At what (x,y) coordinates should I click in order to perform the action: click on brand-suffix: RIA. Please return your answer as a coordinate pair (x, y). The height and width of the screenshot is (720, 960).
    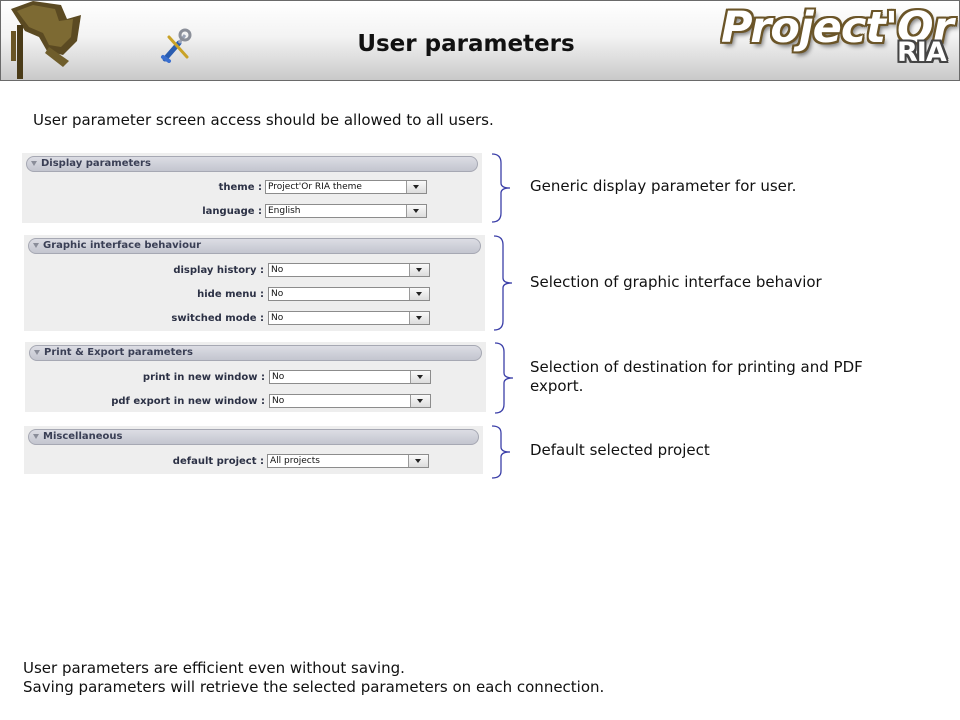
    Looking at the image, I should click on (922, 52).